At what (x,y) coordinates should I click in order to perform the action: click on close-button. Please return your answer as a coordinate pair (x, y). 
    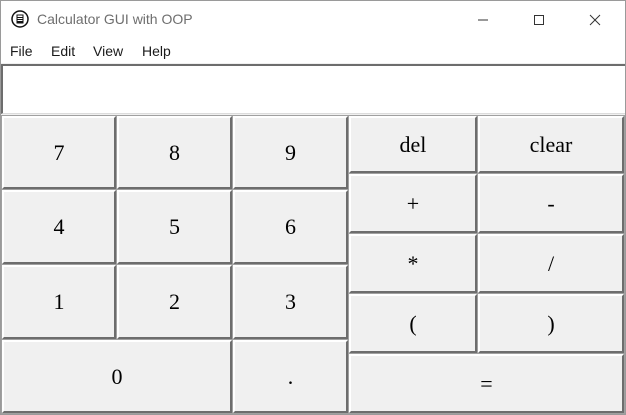
    Looking at the image, I should click on (595, 20).